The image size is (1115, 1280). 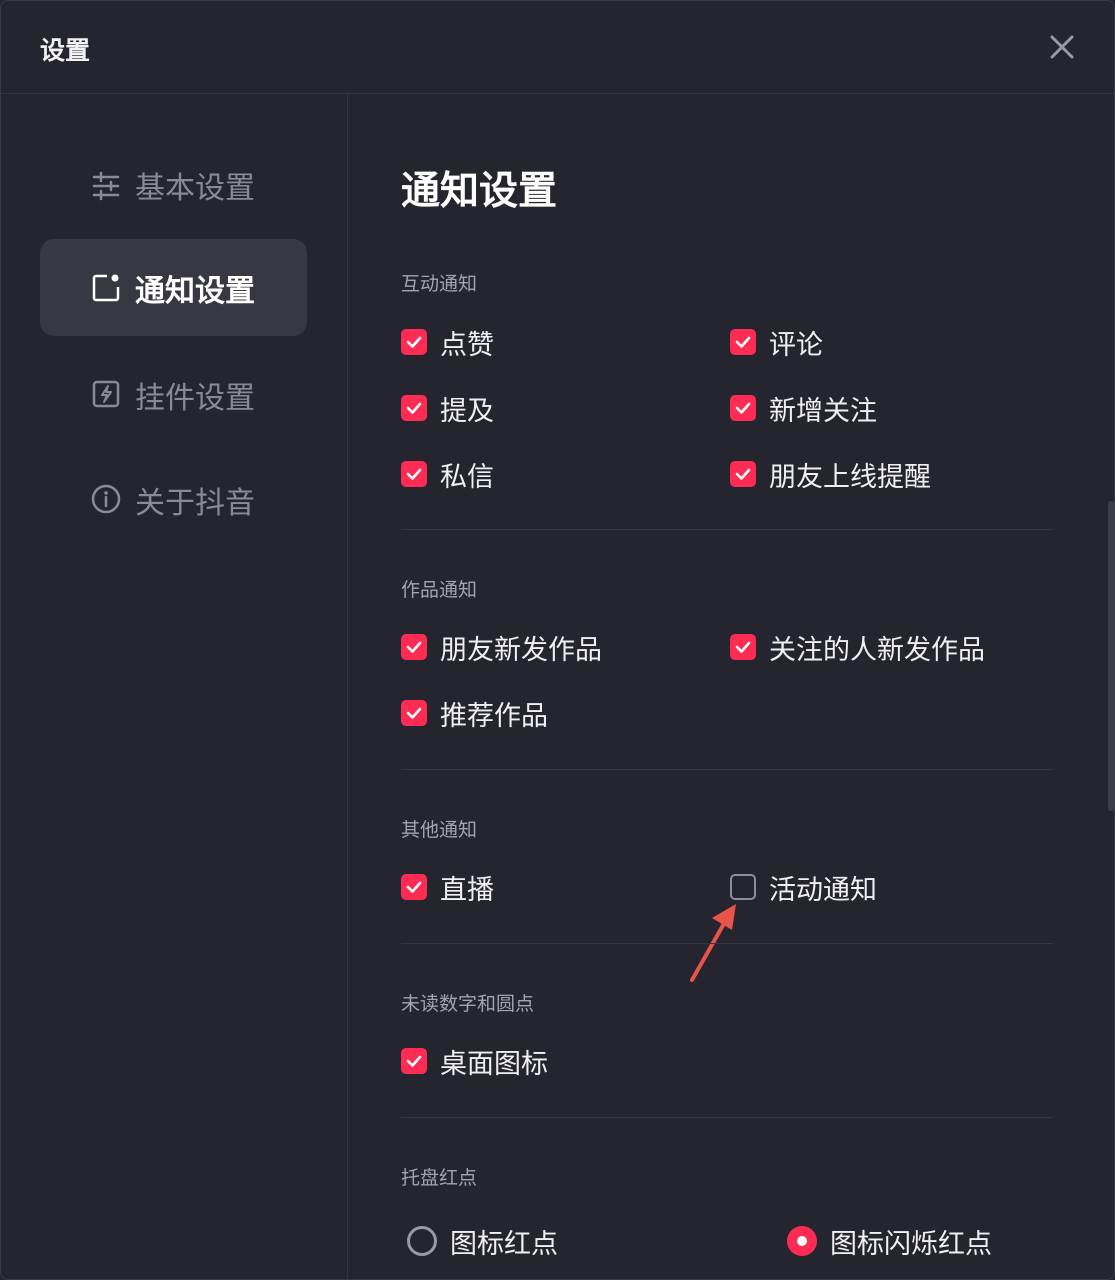 I want to click on checkbox-comment: 评论, so click(x=776, y=343).